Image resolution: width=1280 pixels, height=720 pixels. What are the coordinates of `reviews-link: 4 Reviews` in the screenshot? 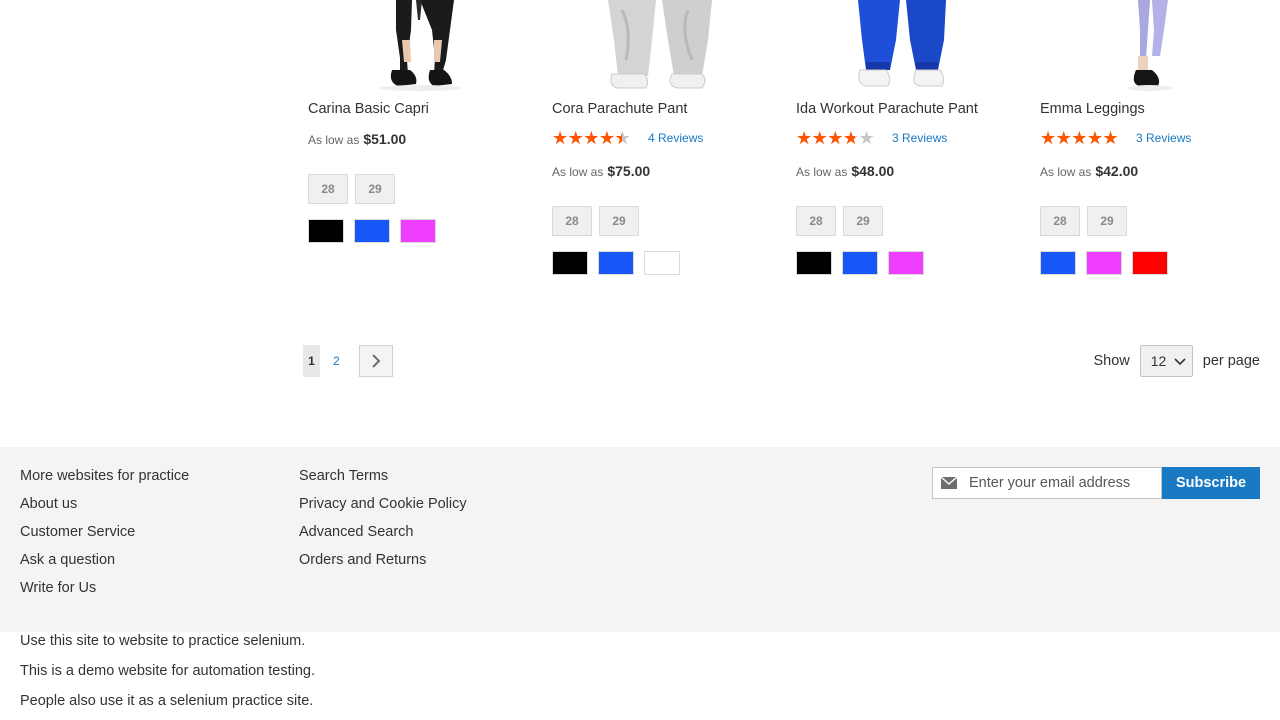 It's located at (675, 138).